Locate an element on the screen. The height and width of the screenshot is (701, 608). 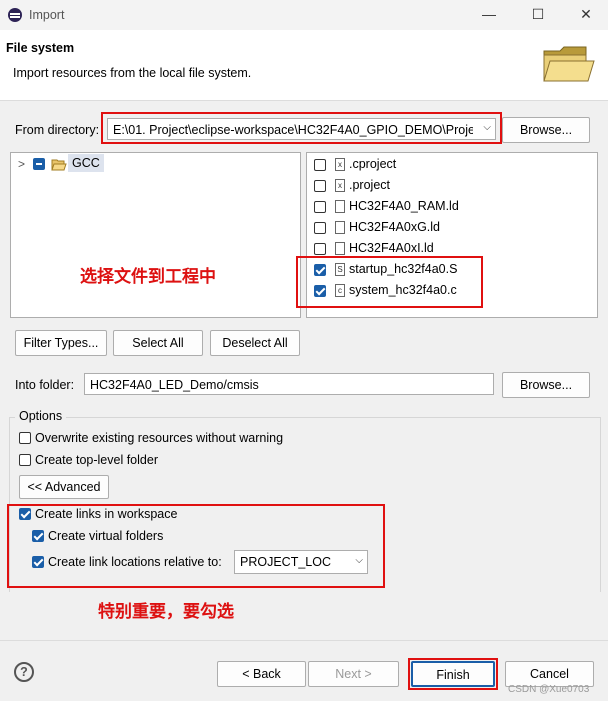
file-name: HC32F4A0xI.ld is located at coordinates (391, 248).